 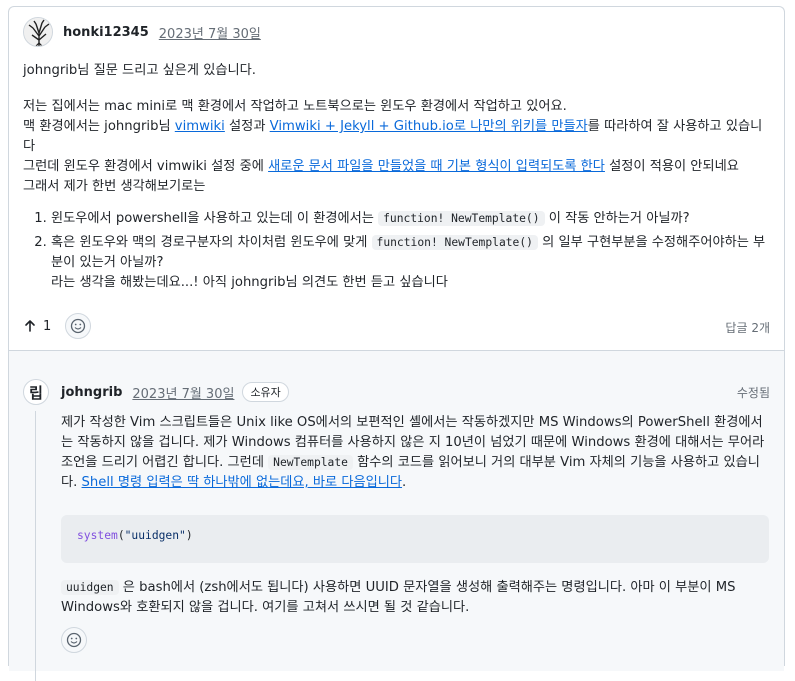 I want to click on post-header: honki12345 2023년 7월 30일, so click(x=142, y=32).